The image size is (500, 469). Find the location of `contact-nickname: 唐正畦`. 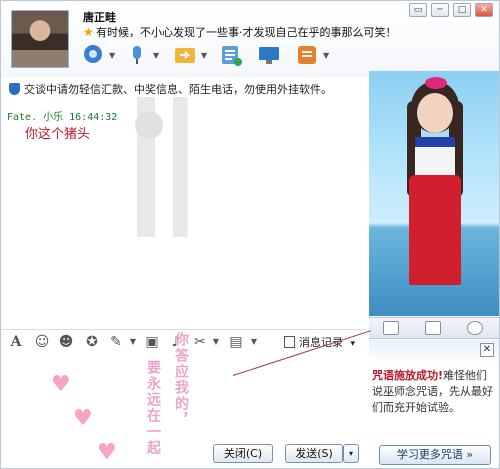

contact-nickname: 唐正畦 is located at coordinates (99, 17).